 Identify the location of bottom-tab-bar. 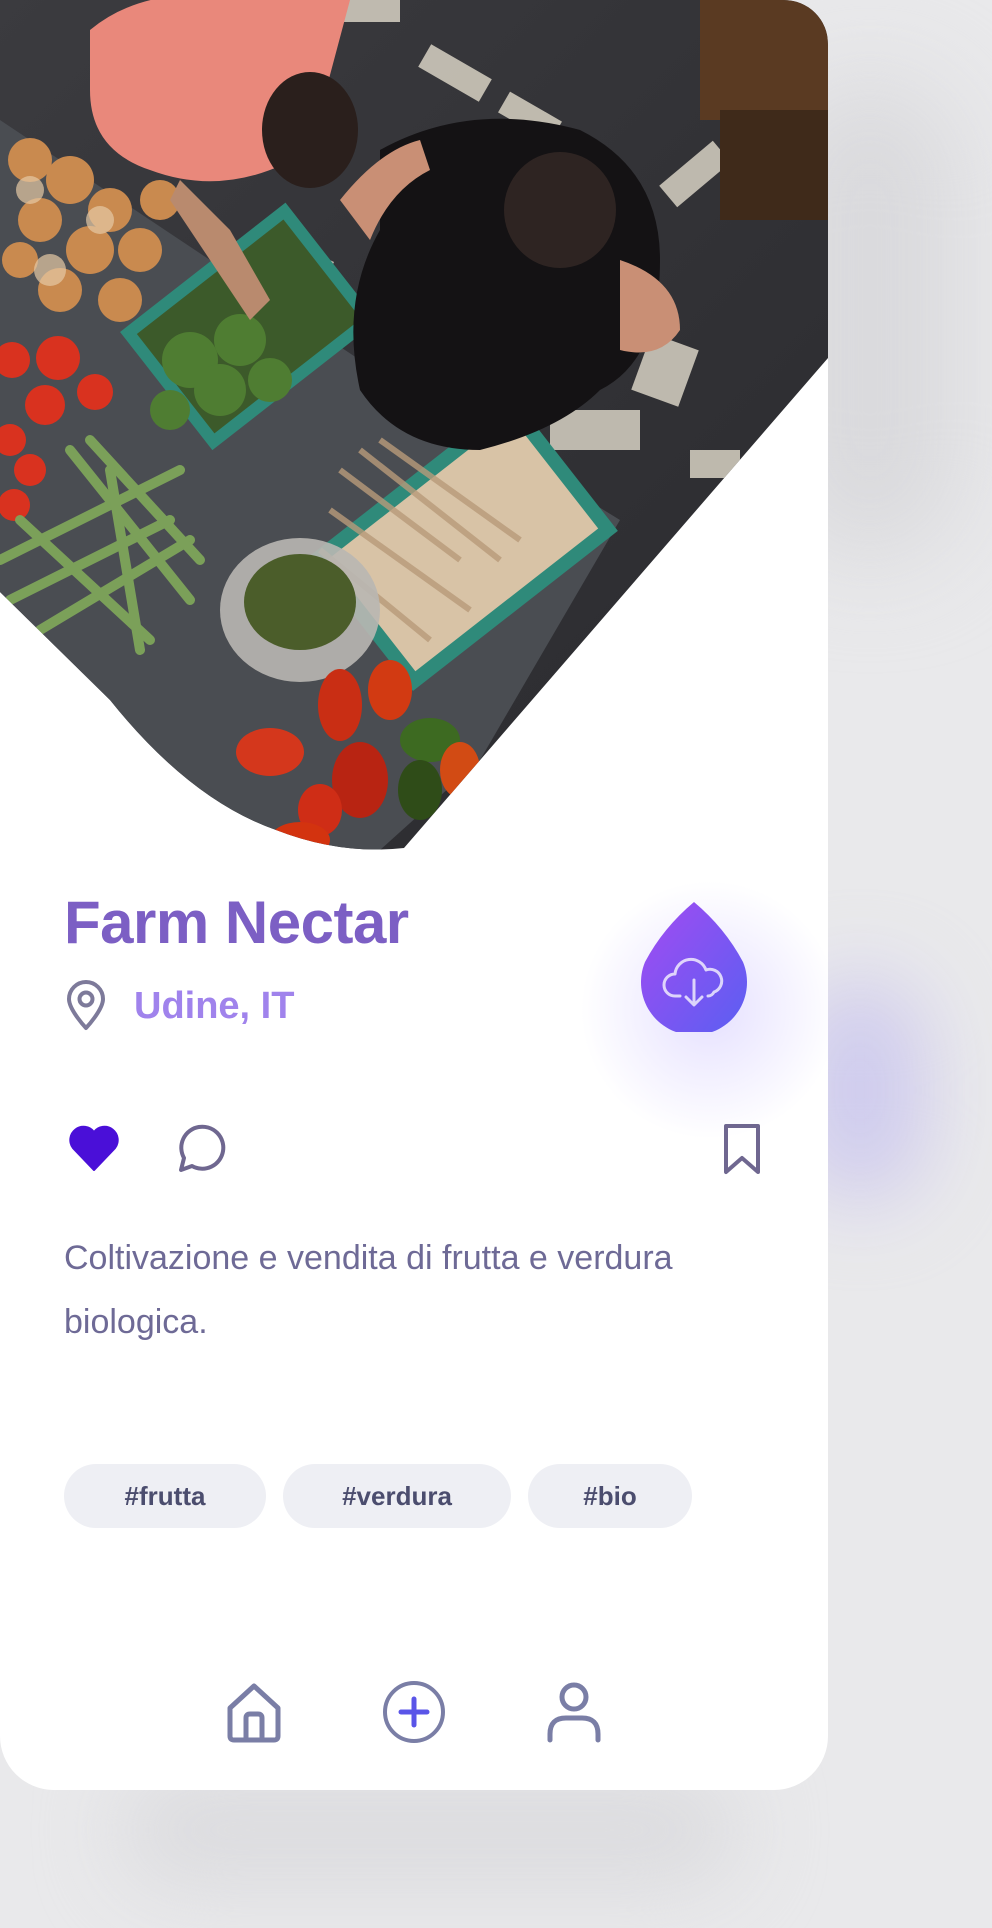
(414, 1711).